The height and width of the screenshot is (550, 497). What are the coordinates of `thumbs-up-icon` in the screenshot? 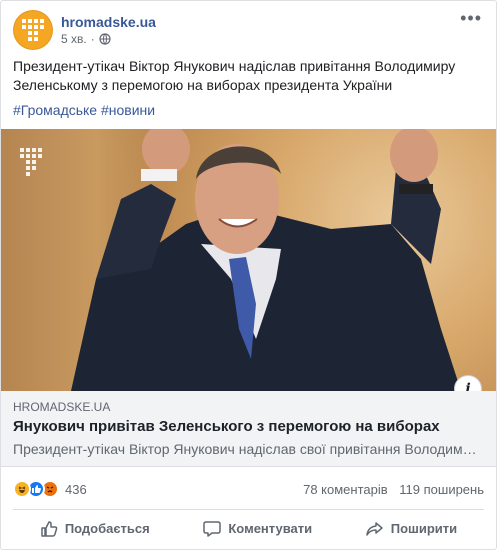 It's located at (49, 528).